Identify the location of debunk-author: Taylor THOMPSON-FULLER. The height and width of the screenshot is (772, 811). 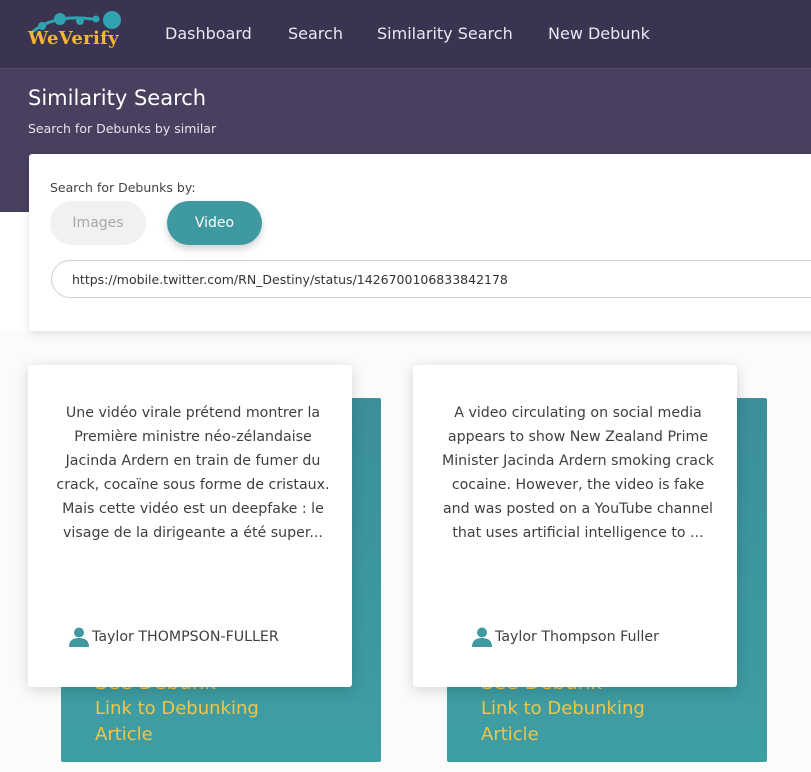
(173, 637).